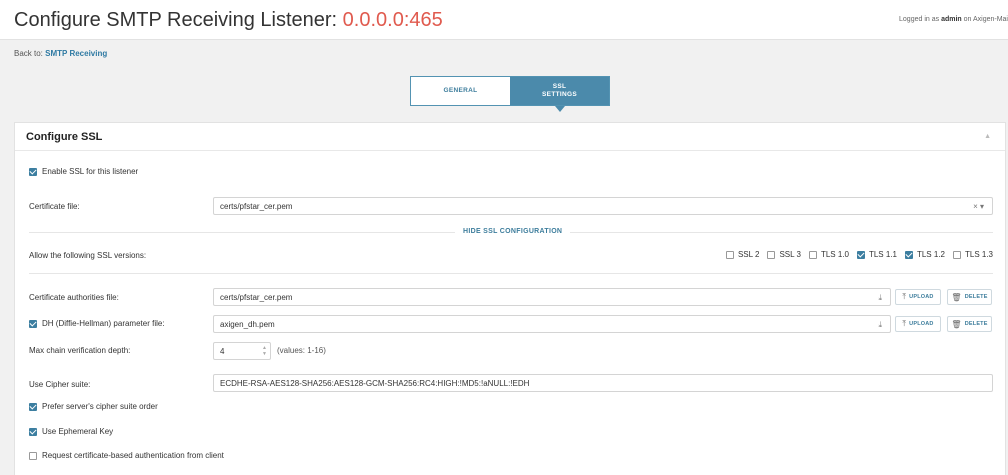 This screenshot has height=475, width=1008. I want to click on login-info: Logged in as admin on Axigen-Mai, so click(953, 19).